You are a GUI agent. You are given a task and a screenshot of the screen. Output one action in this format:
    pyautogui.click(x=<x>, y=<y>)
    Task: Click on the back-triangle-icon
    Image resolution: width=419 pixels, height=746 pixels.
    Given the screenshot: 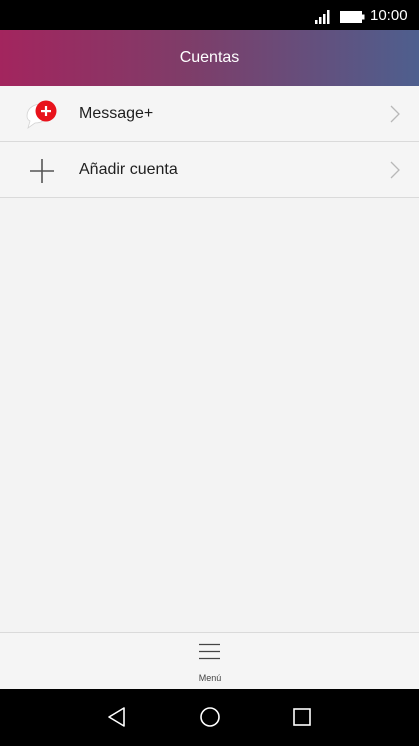 What is the action you would take?
    pyautogui.click(x=117, y=717)
    